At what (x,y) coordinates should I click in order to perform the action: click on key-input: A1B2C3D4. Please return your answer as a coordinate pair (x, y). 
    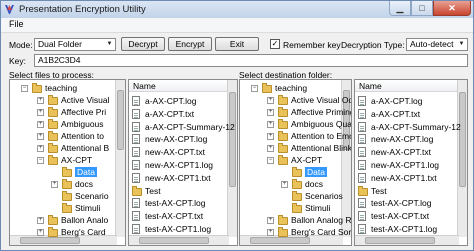
    Looking at the image, I should click on (251, 60).